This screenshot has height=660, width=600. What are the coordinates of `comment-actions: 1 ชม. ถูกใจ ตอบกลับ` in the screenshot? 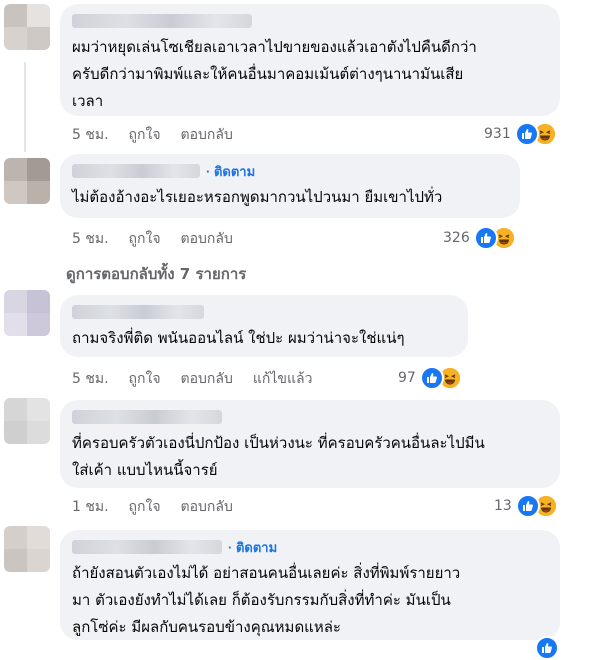 It's located at (152, 507).